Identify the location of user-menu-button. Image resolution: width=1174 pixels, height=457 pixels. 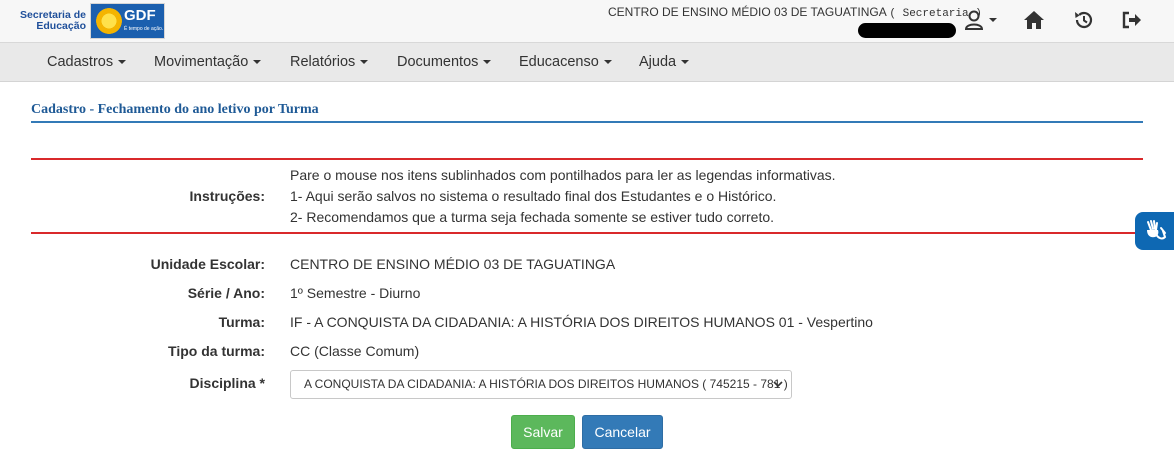
(980, 20).